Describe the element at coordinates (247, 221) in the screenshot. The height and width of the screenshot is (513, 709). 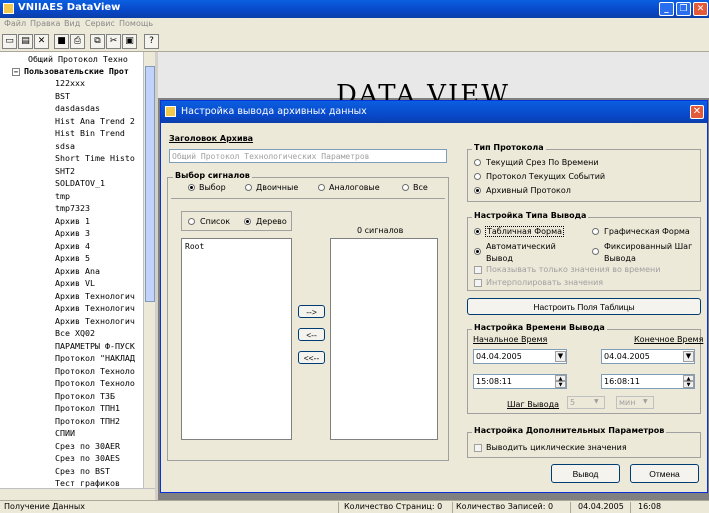
I see `view-tree-radio` at that location.